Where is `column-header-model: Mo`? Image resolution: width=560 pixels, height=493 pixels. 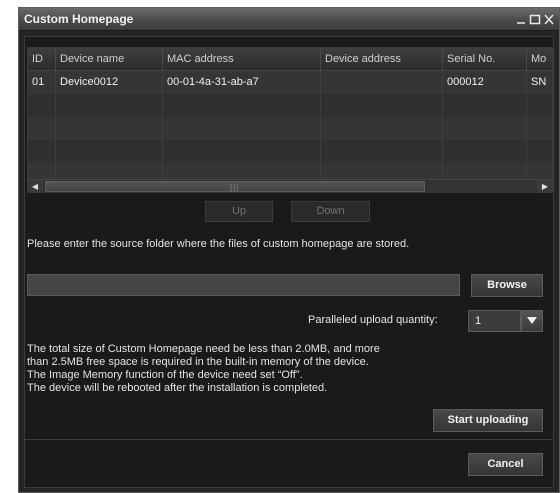 column-header-model: Mo is located at coordinates (539, 59).